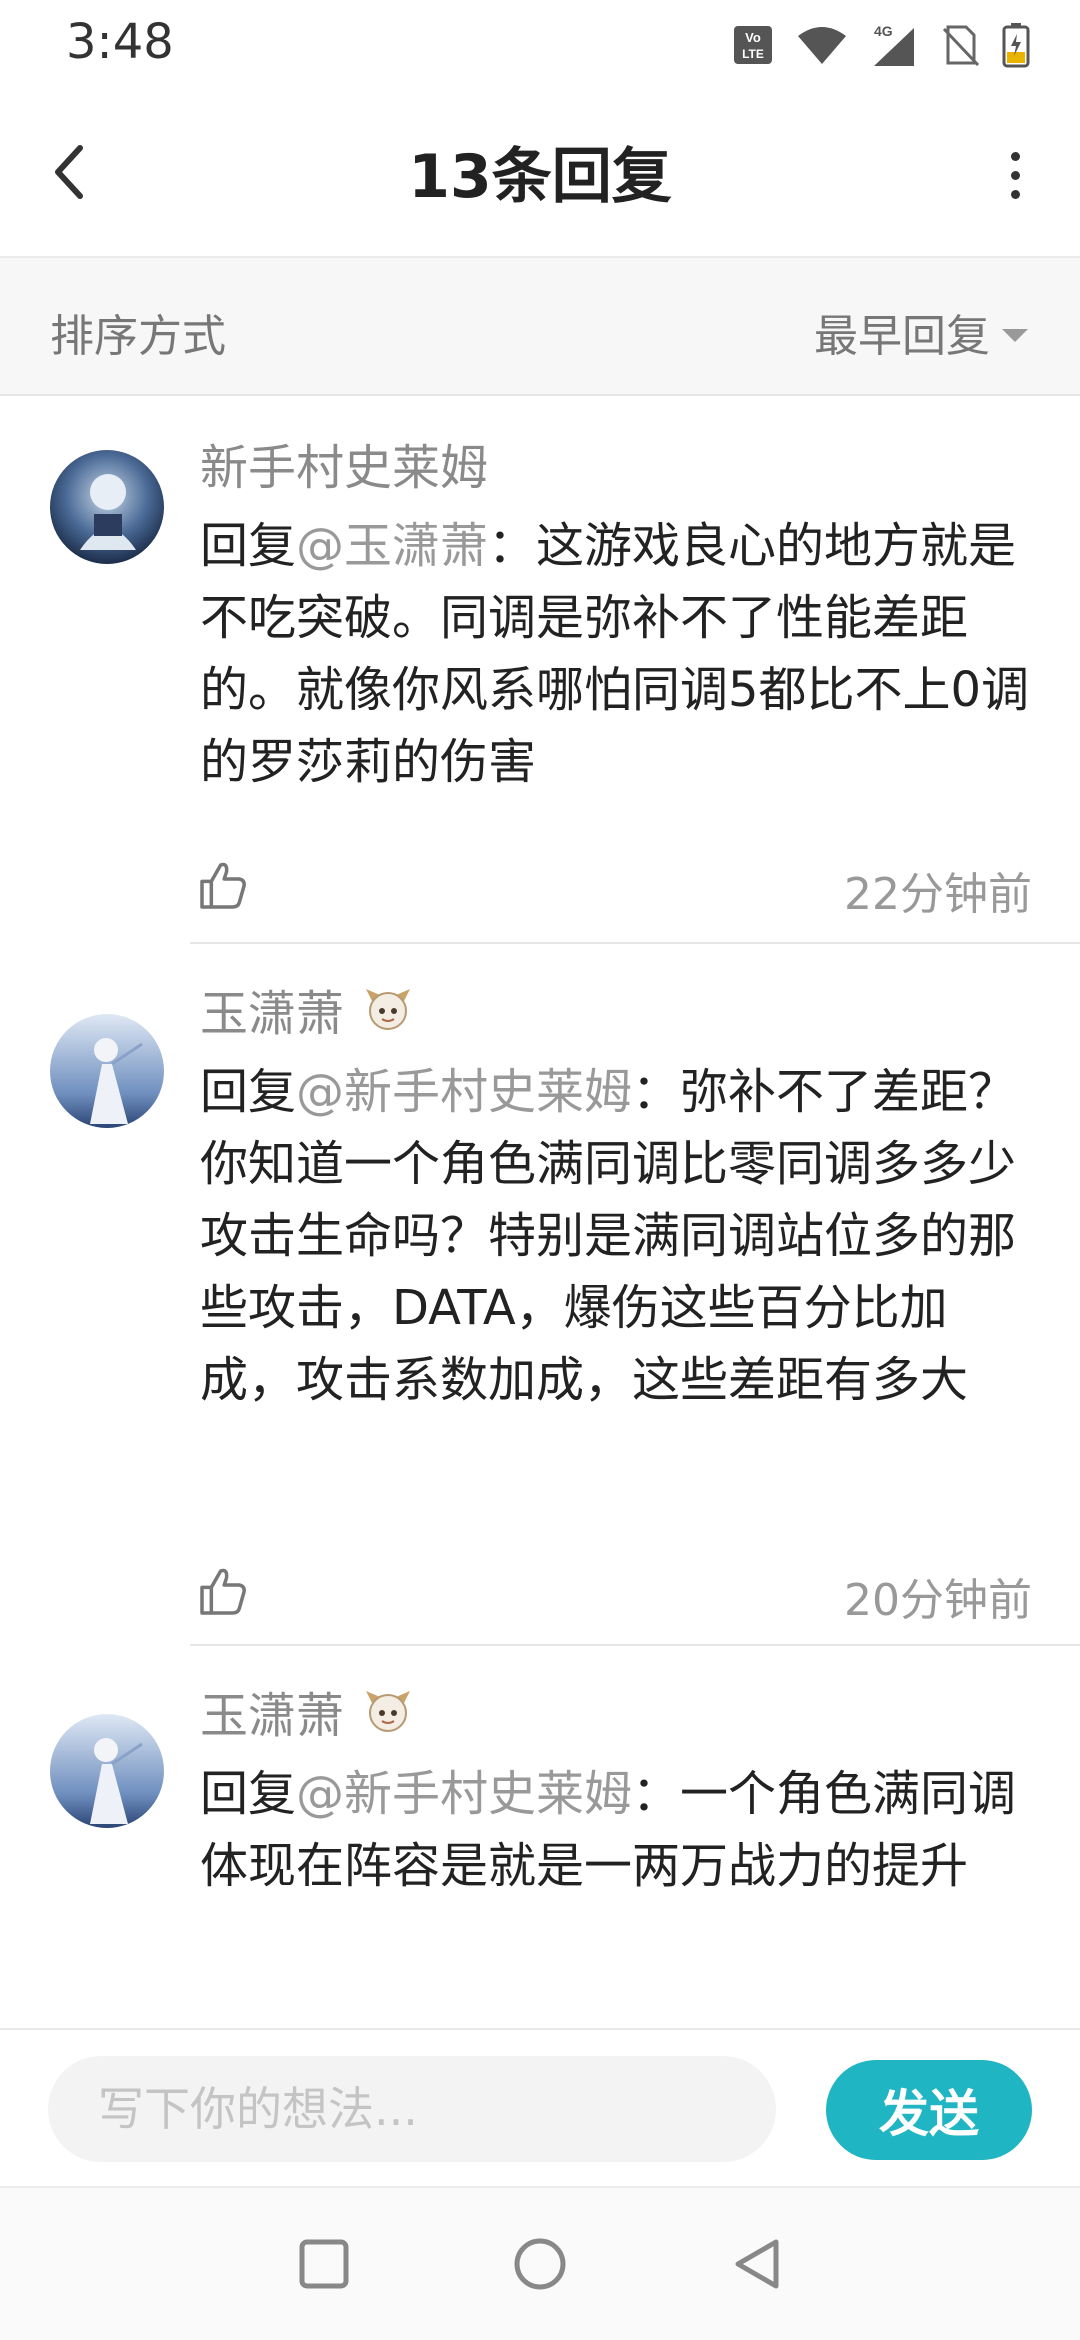  I want to click on system-navigation-bar, so click(540, 2264).